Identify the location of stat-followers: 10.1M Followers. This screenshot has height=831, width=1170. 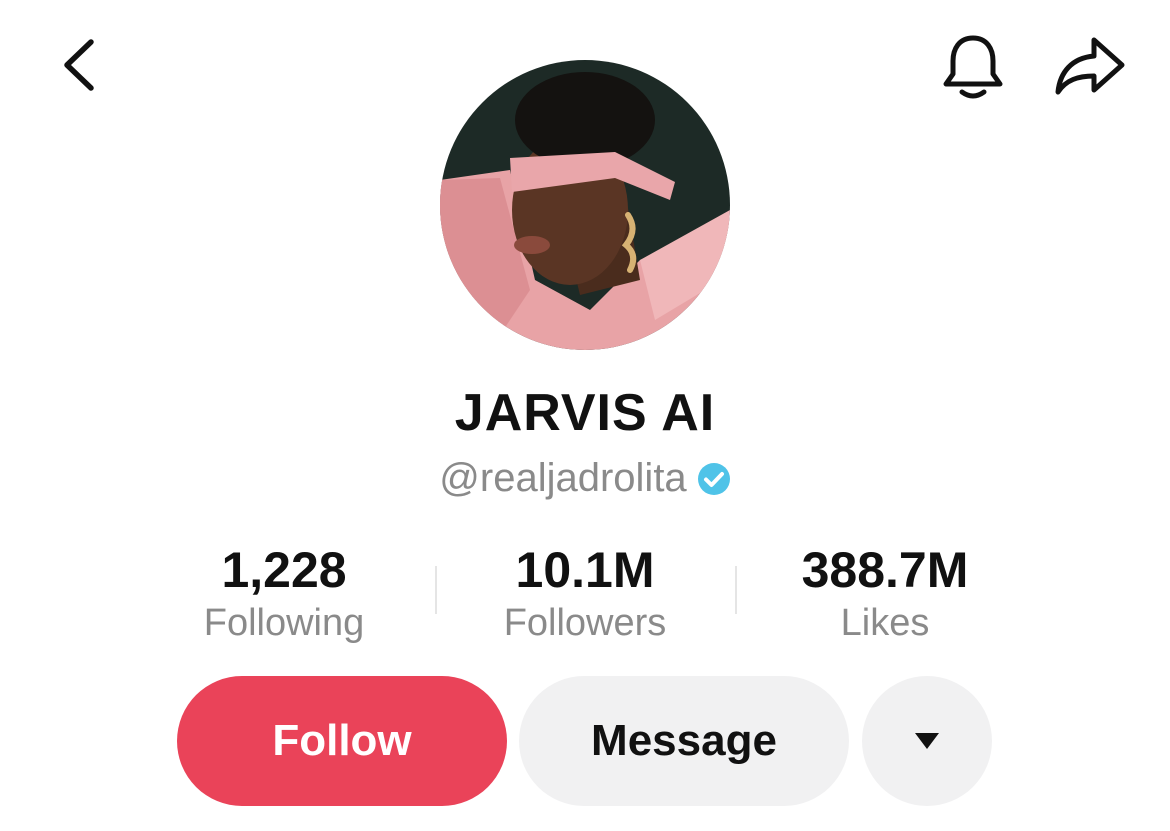
(585, 593).